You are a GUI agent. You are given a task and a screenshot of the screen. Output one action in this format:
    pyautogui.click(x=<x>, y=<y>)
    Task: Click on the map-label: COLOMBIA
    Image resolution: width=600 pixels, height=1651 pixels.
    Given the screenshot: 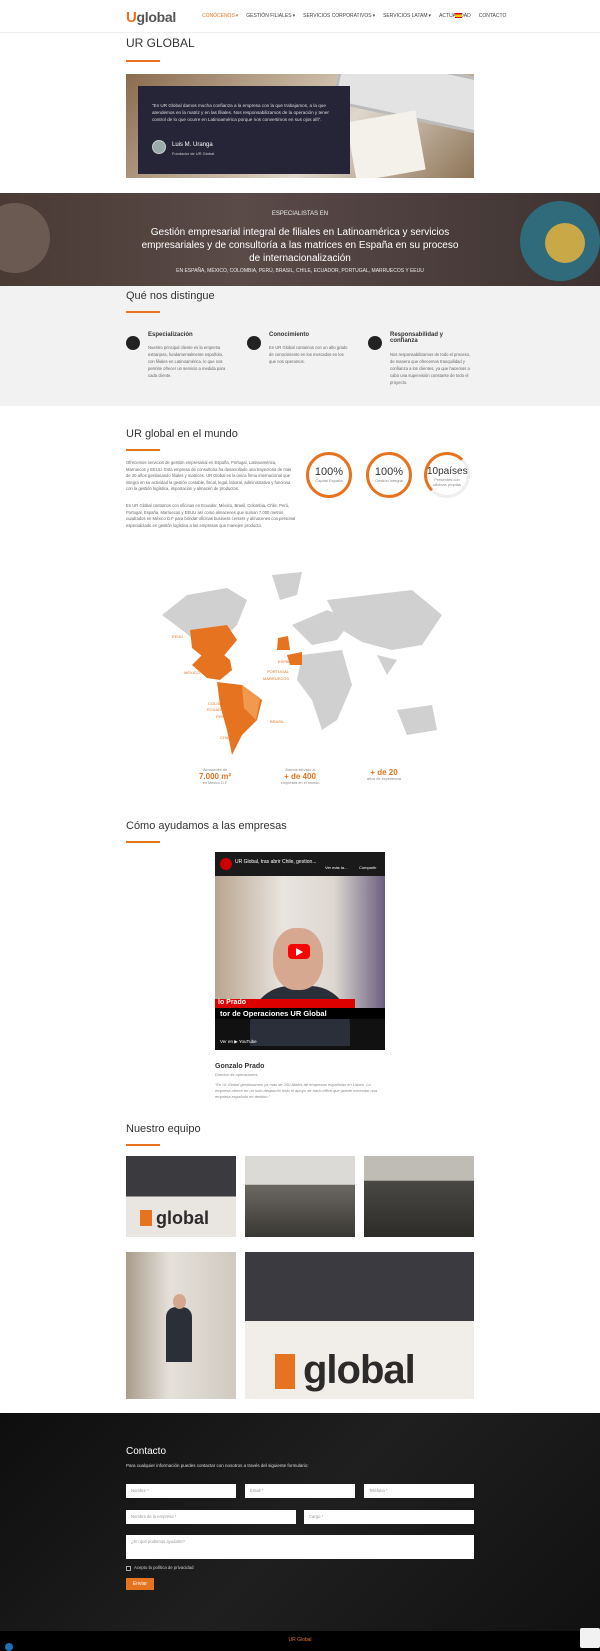 What is the action you would take?
    pyautogui.click(x=219, y=703)
    